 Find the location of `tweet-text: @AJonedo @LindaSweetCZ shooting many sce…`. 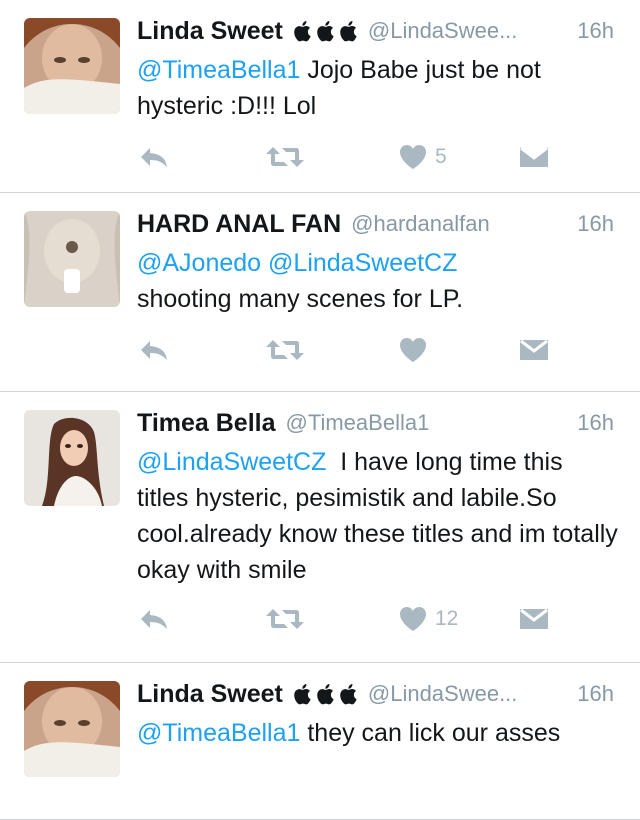

tweet-text: @AJonedo @LindaSweetCZ shooting many sce… is located at coordinates (378, 281).